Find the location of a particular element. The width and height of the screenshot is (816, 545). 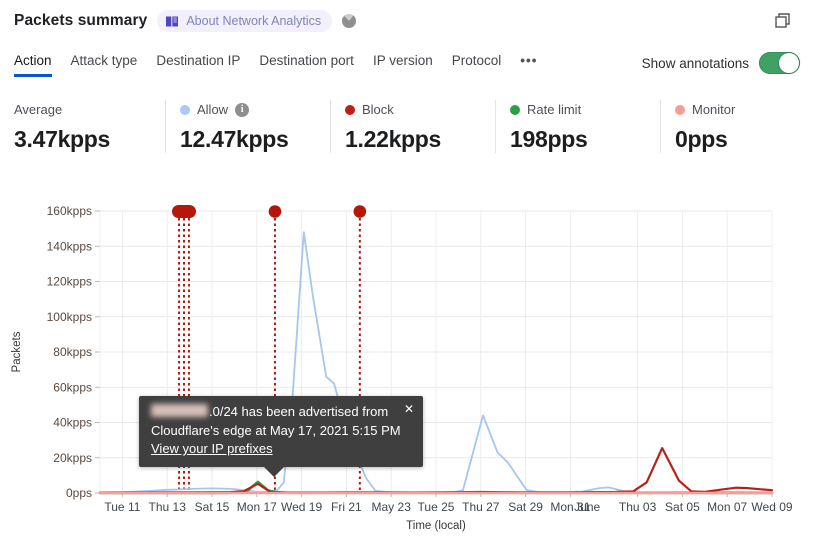

svg-text: May 23 is located at coordinates (392, 507).